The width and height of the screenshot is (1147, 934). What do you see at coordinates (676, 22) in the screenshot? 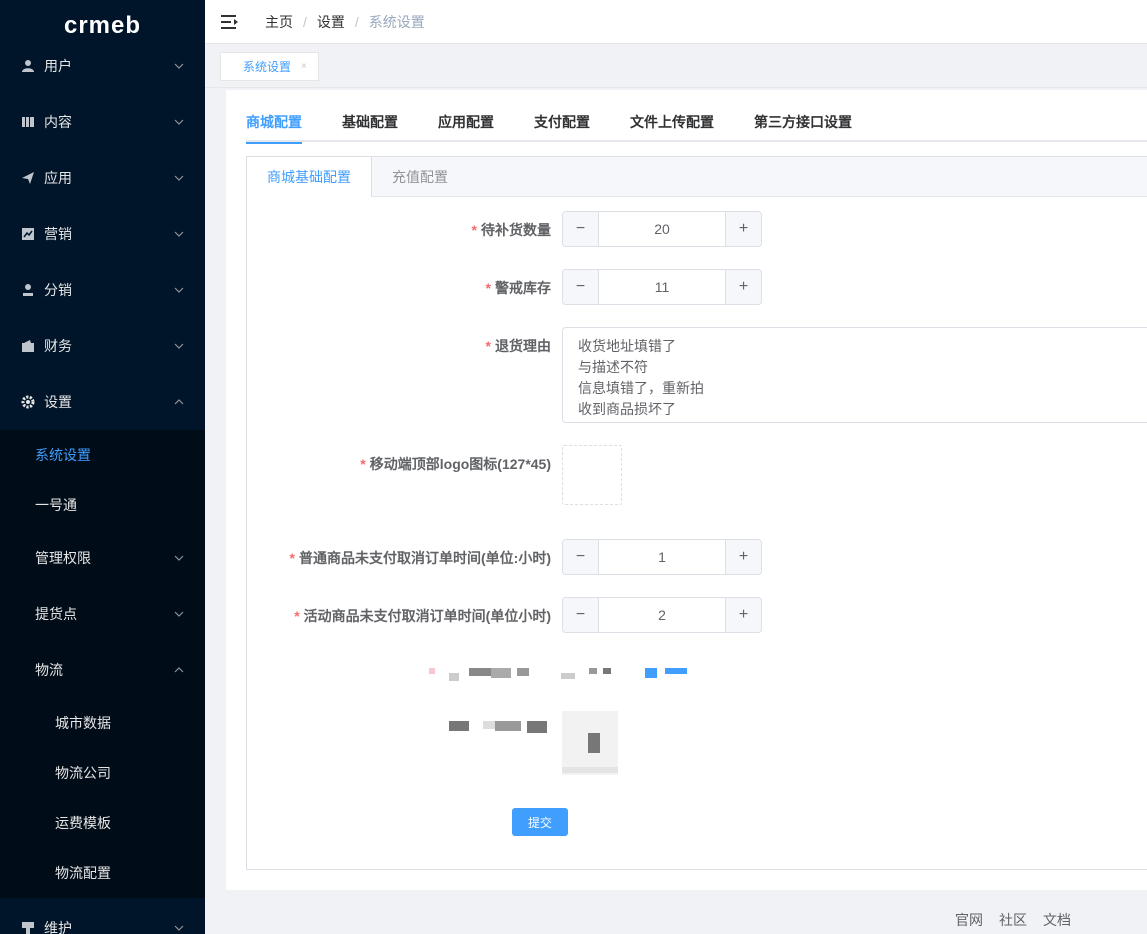
I see `top-header: 主页 / 设置 / 系统设置` at bounding box center [676, 22].